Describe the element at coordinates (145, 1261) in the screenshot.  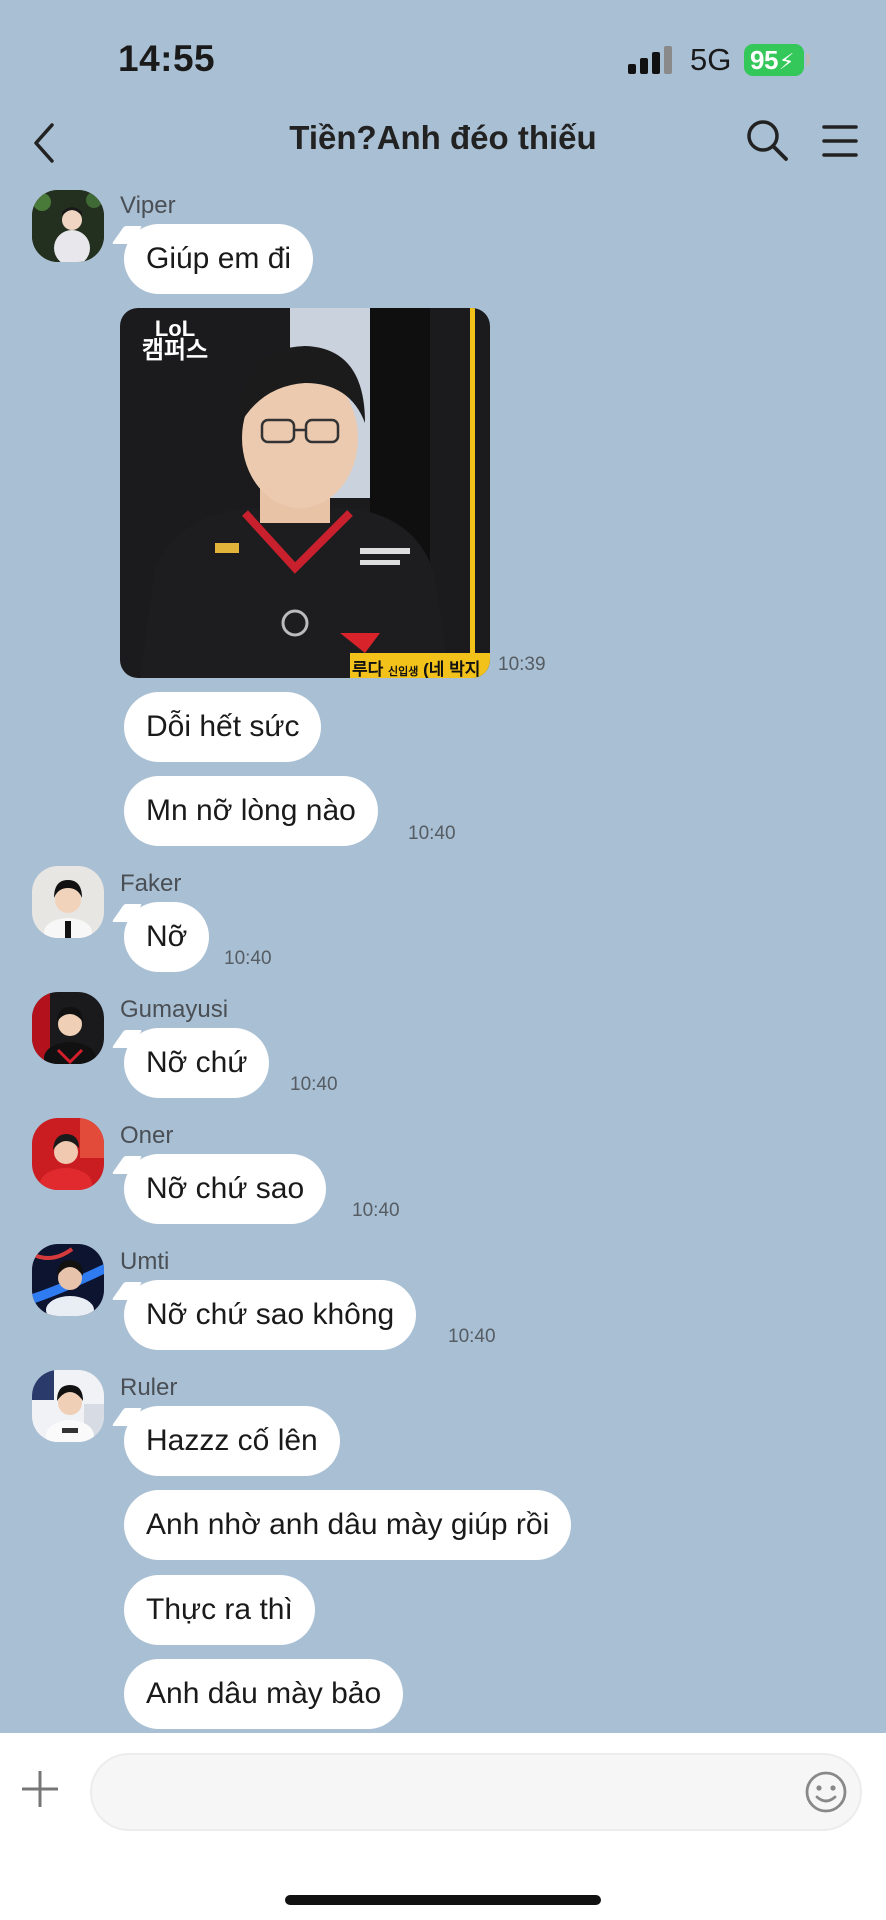
I see `sender-name: Umti` at that location.